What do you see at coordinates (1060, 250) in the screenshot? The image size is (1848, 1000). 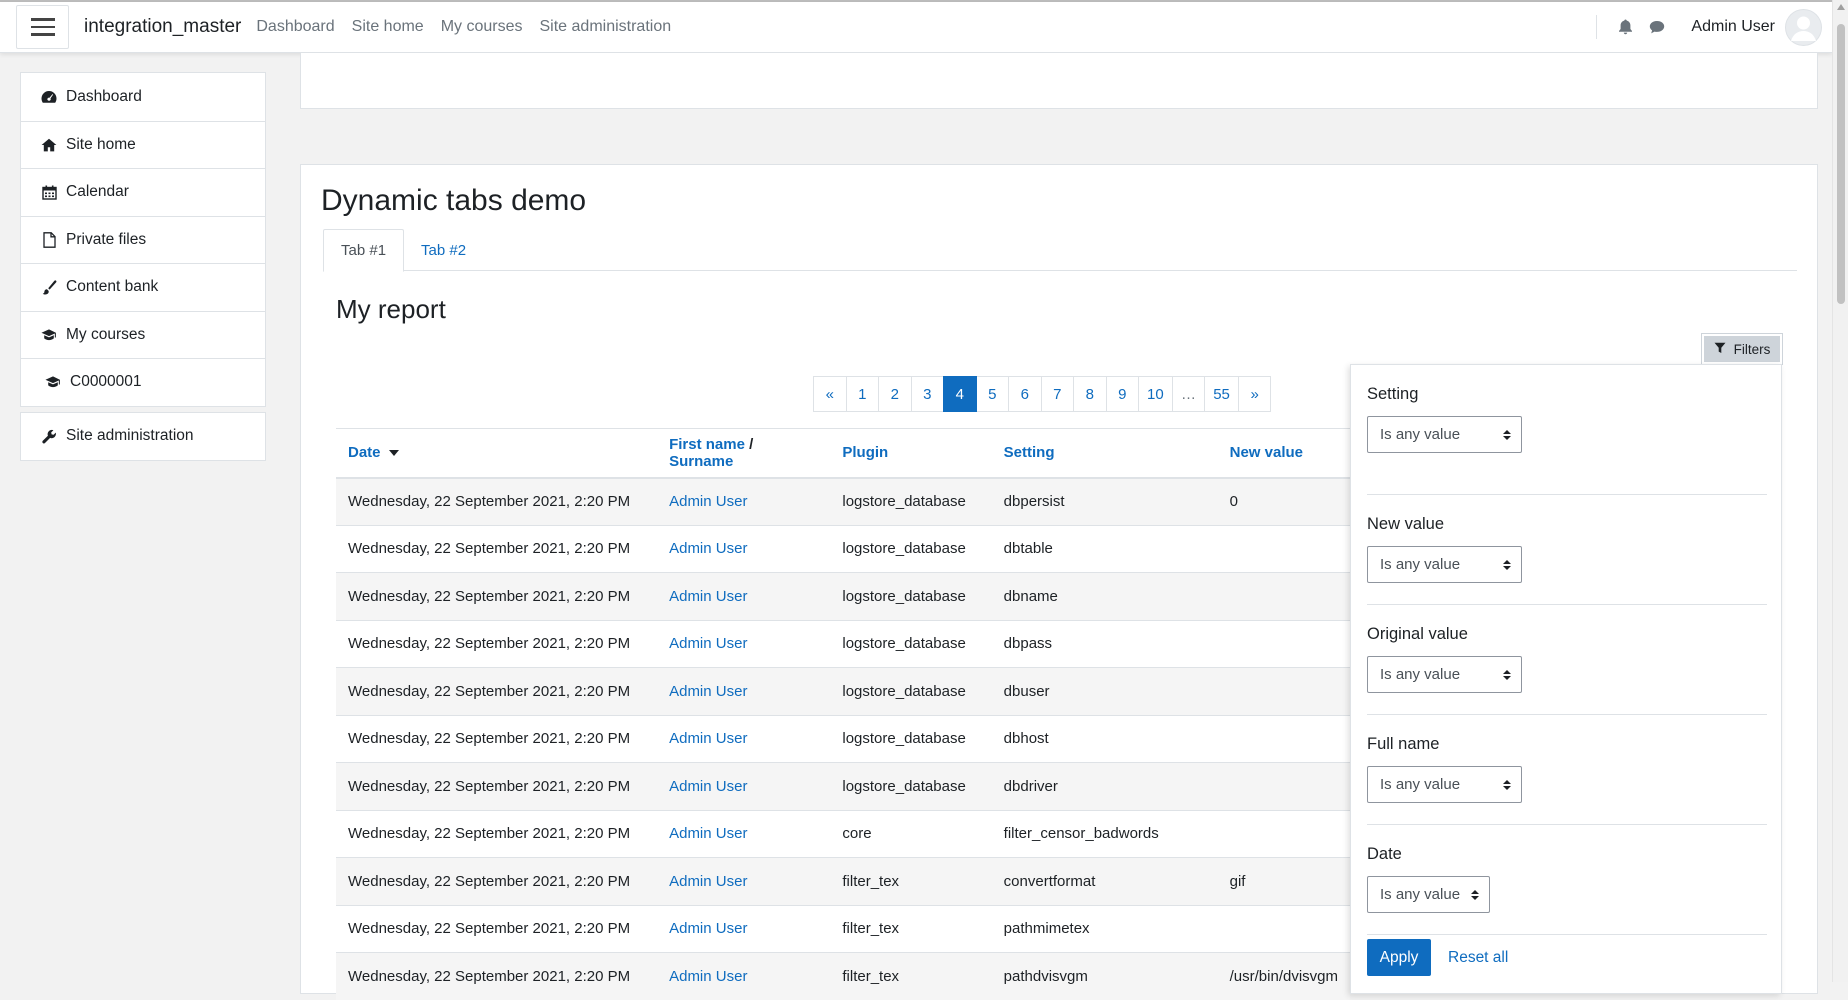 I see `dynamic-tabs: Tab #1 Tab #2` at bounding box center [1060, 250].